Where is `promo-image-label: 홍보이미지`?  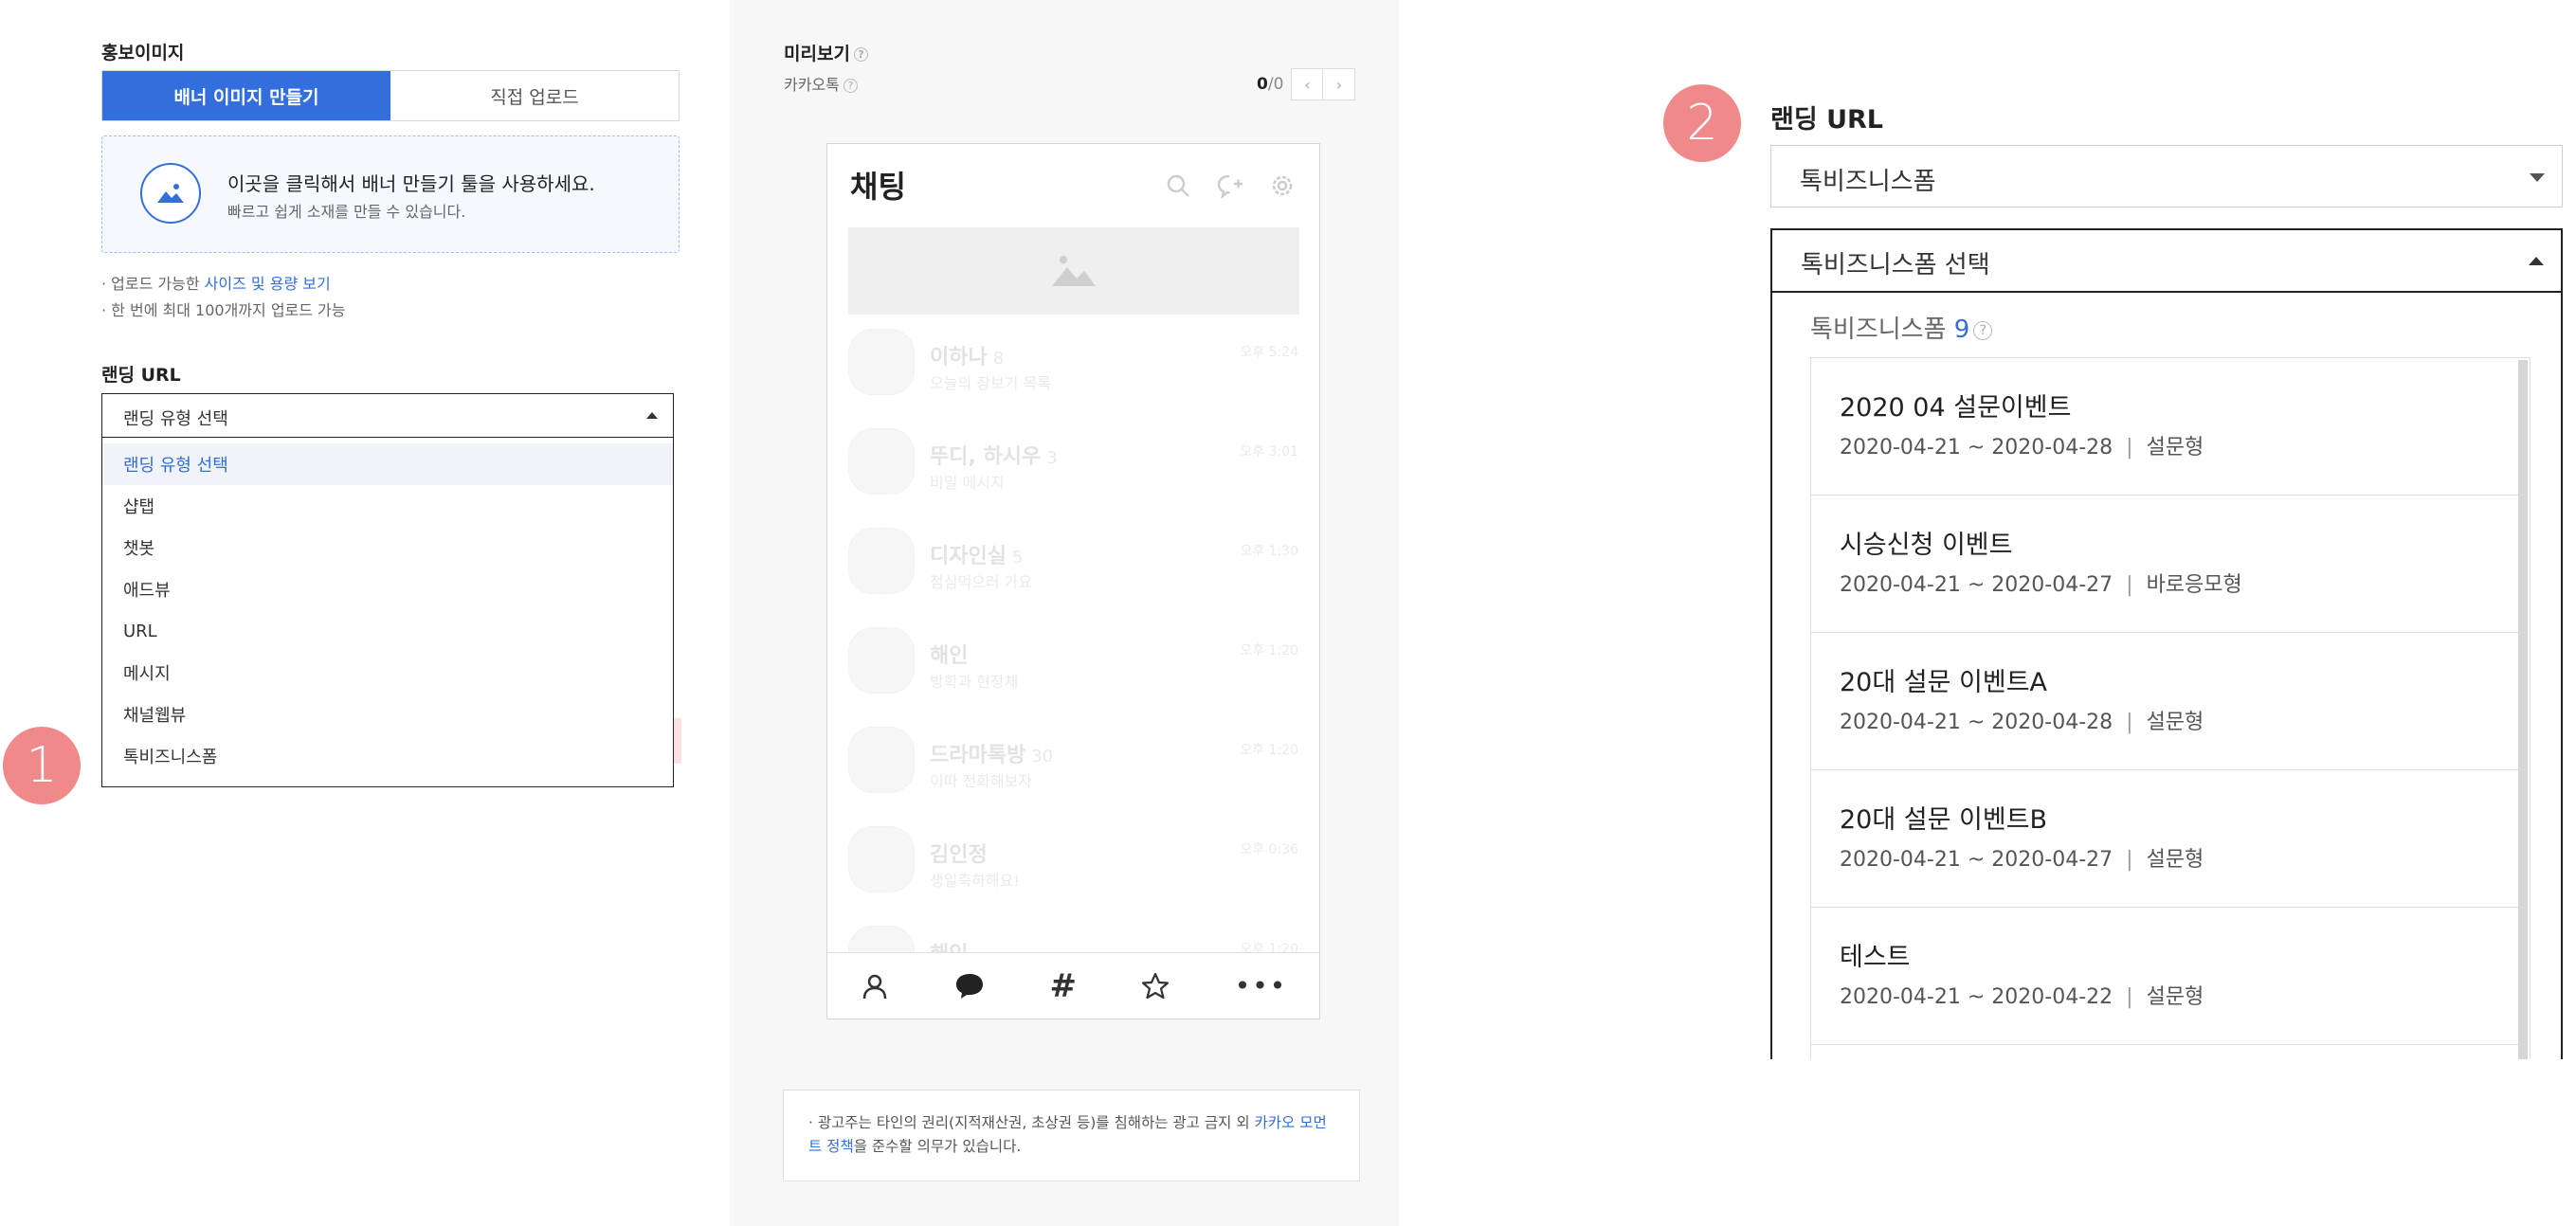
promo-image-label: 홍보이미지 is located at coordinates (143, 53).